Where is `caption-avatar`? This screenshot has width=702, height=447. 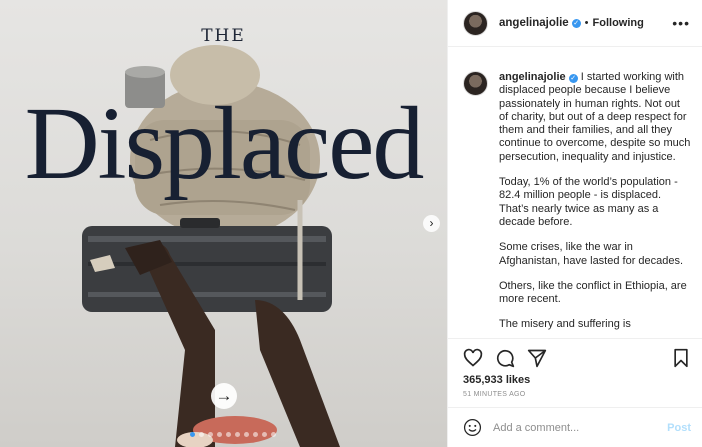
caption-avatar is located at coordinates (475, 83).